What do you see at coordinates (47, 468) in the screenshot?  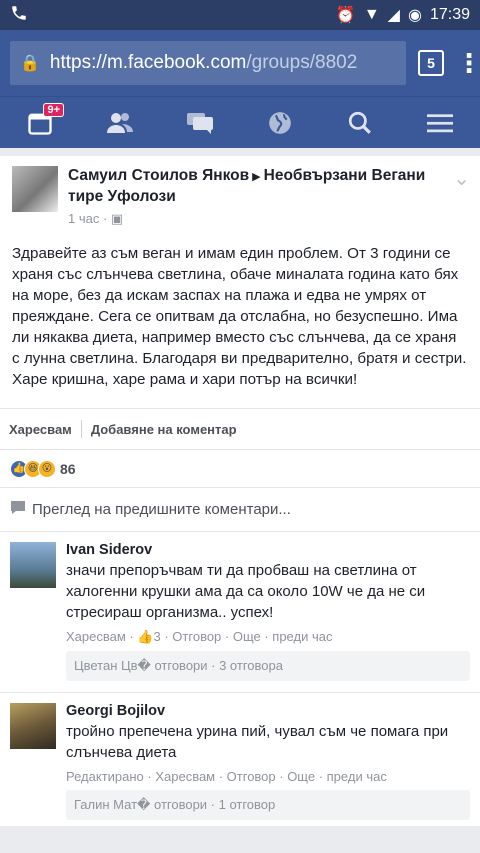 I see `wow-reaction-icon: 😮` at bounding box center [47, 468].